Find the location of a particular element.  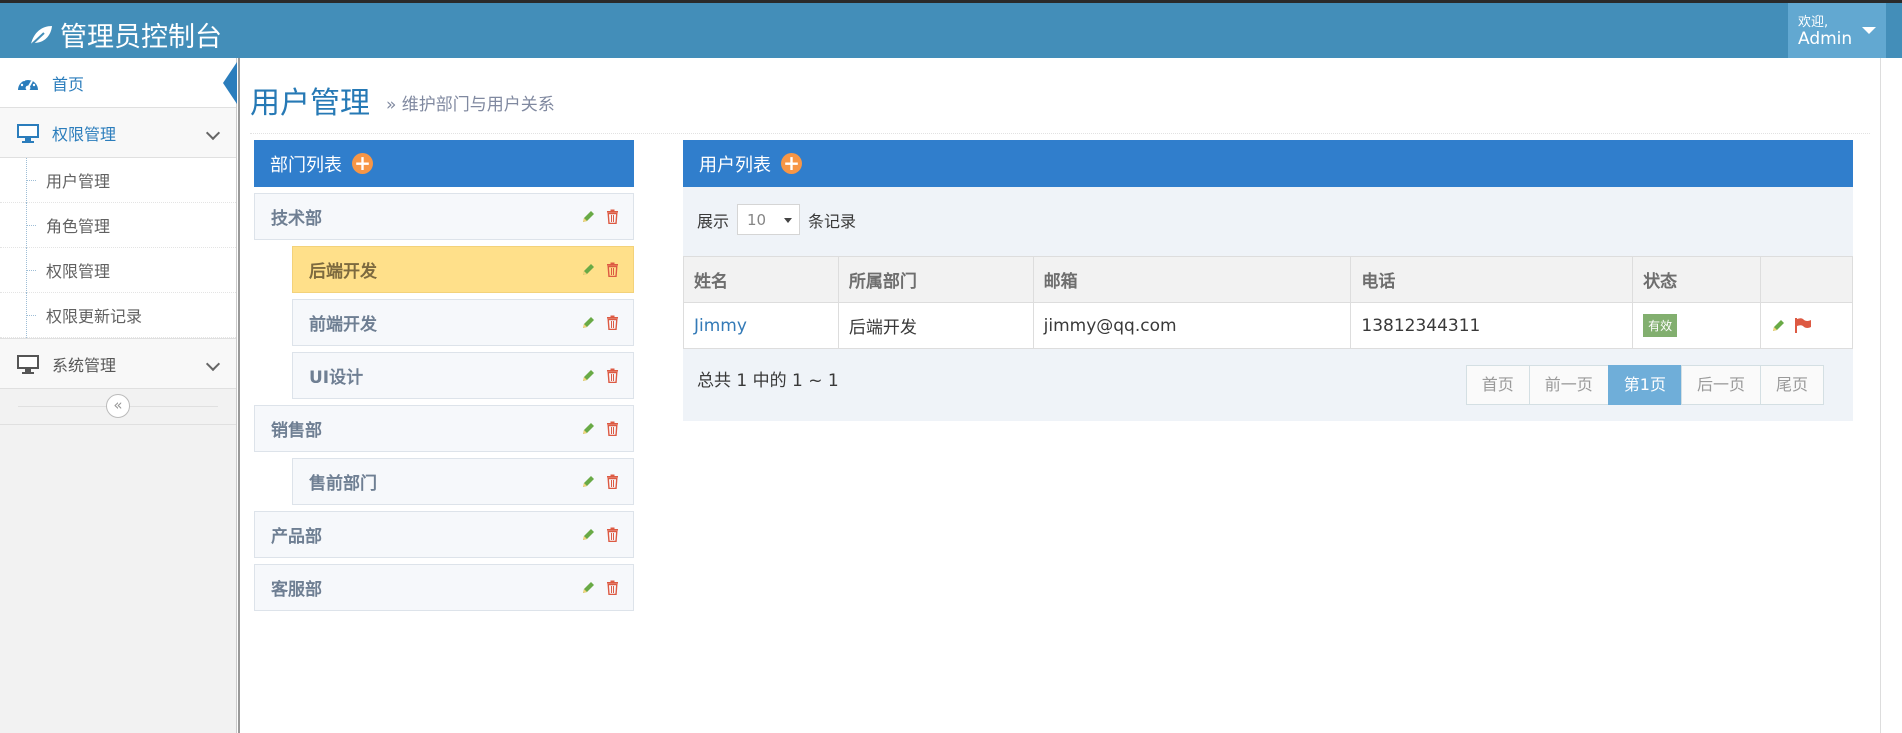

collapse-sidebar-button: « is located at coordinates (118, 406).